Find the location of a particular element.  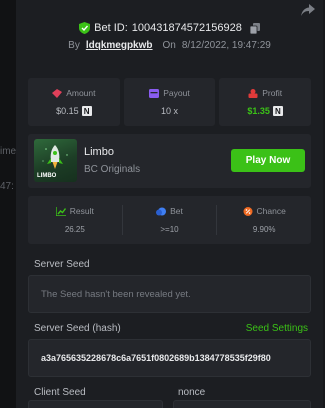

game-provider: BC Originals is located at coordinates (112, 169).